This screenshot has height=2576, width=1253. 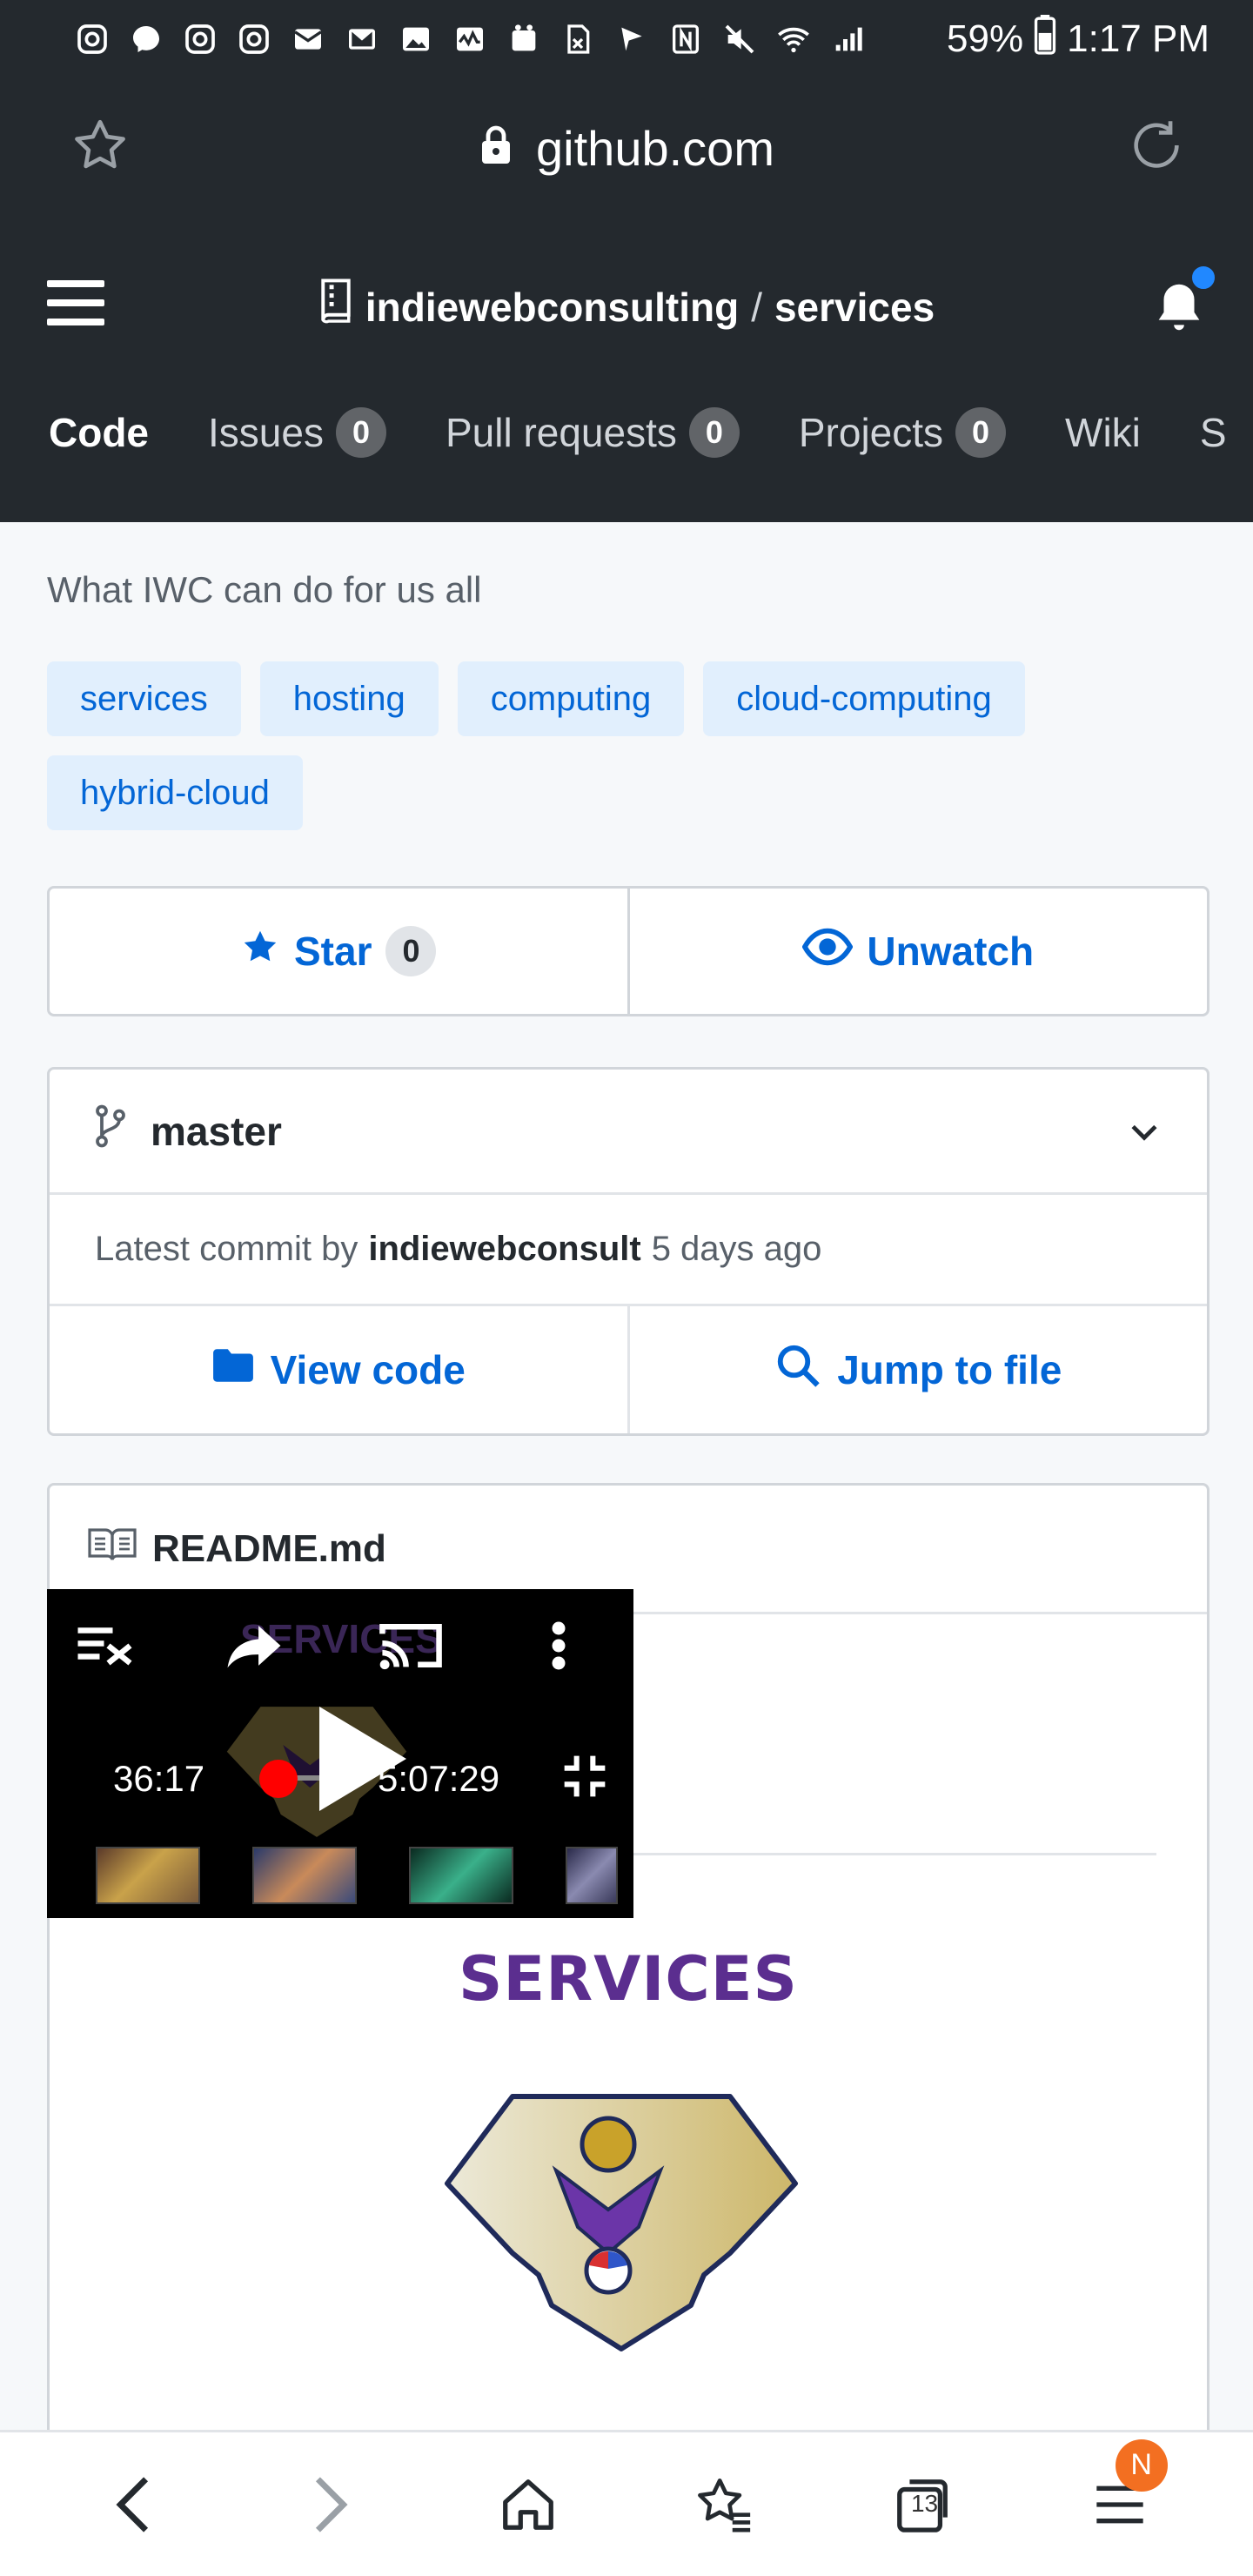 What do you see at coordinates (855, 1854) in the screenshot?
I see `divider` at bounding box center [855, 1854].